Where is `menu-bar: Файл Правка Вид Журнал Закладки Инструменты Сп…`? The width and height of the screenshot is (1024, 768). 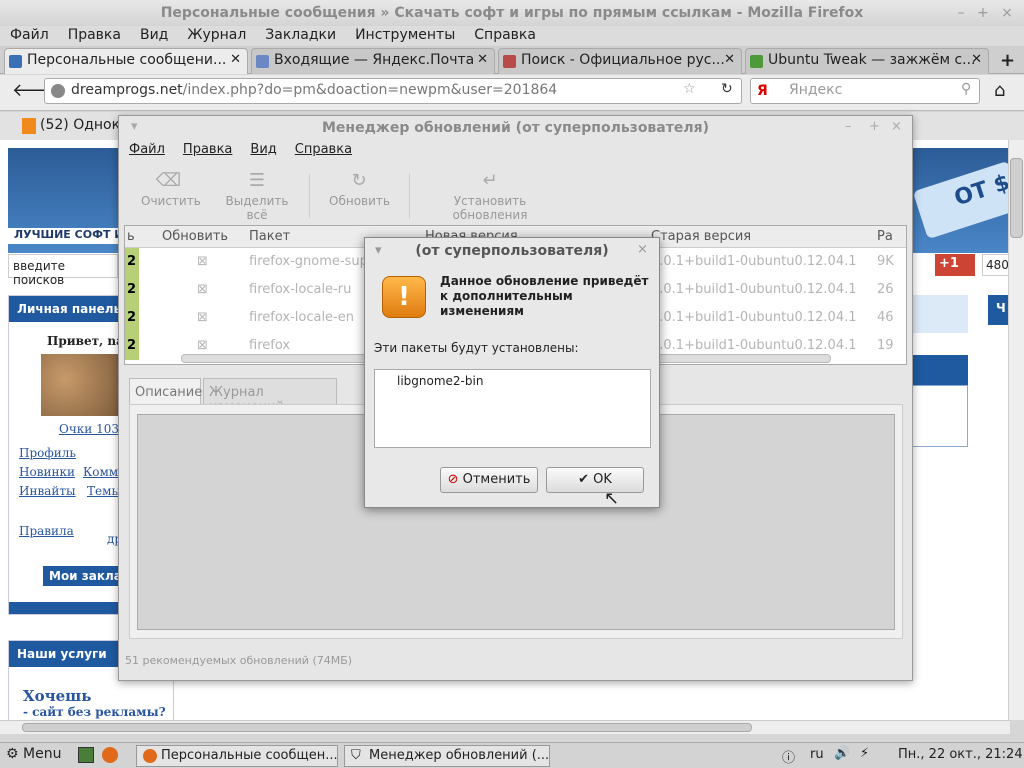 menu-bar: Файл Правка Вид Журнал Закладки Инструменты Сп… is located at coordinates (512, 36).